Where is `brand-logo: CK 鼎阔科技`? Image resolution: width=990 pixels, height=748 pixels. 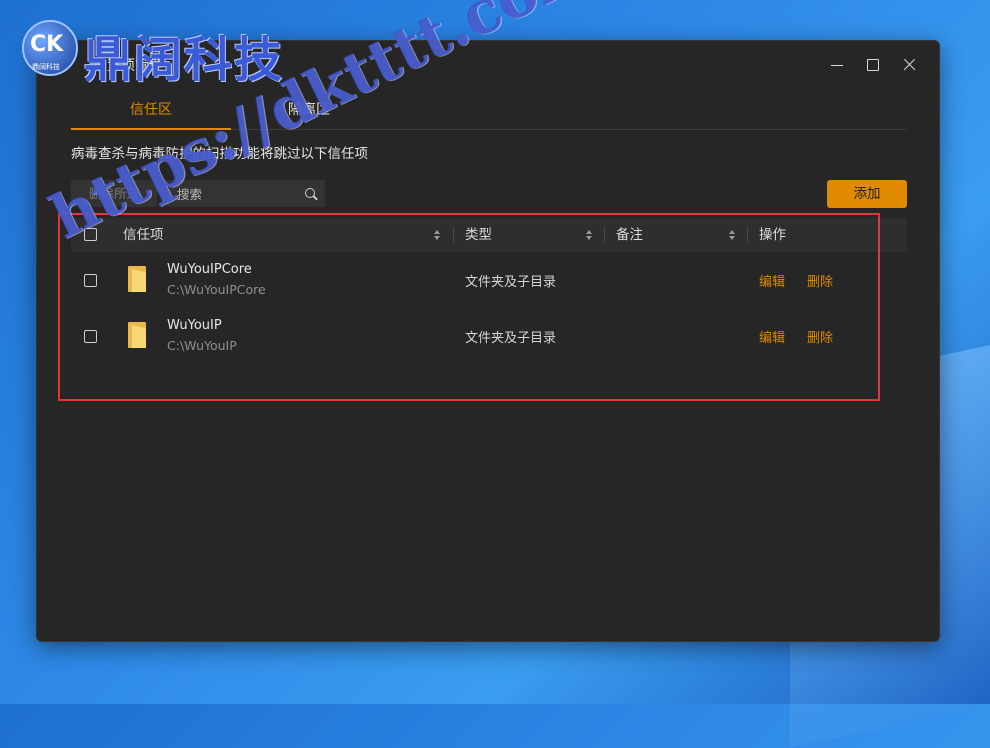 brand-logo: CK 鼎阔科技 is located at coordinates (50, 48).